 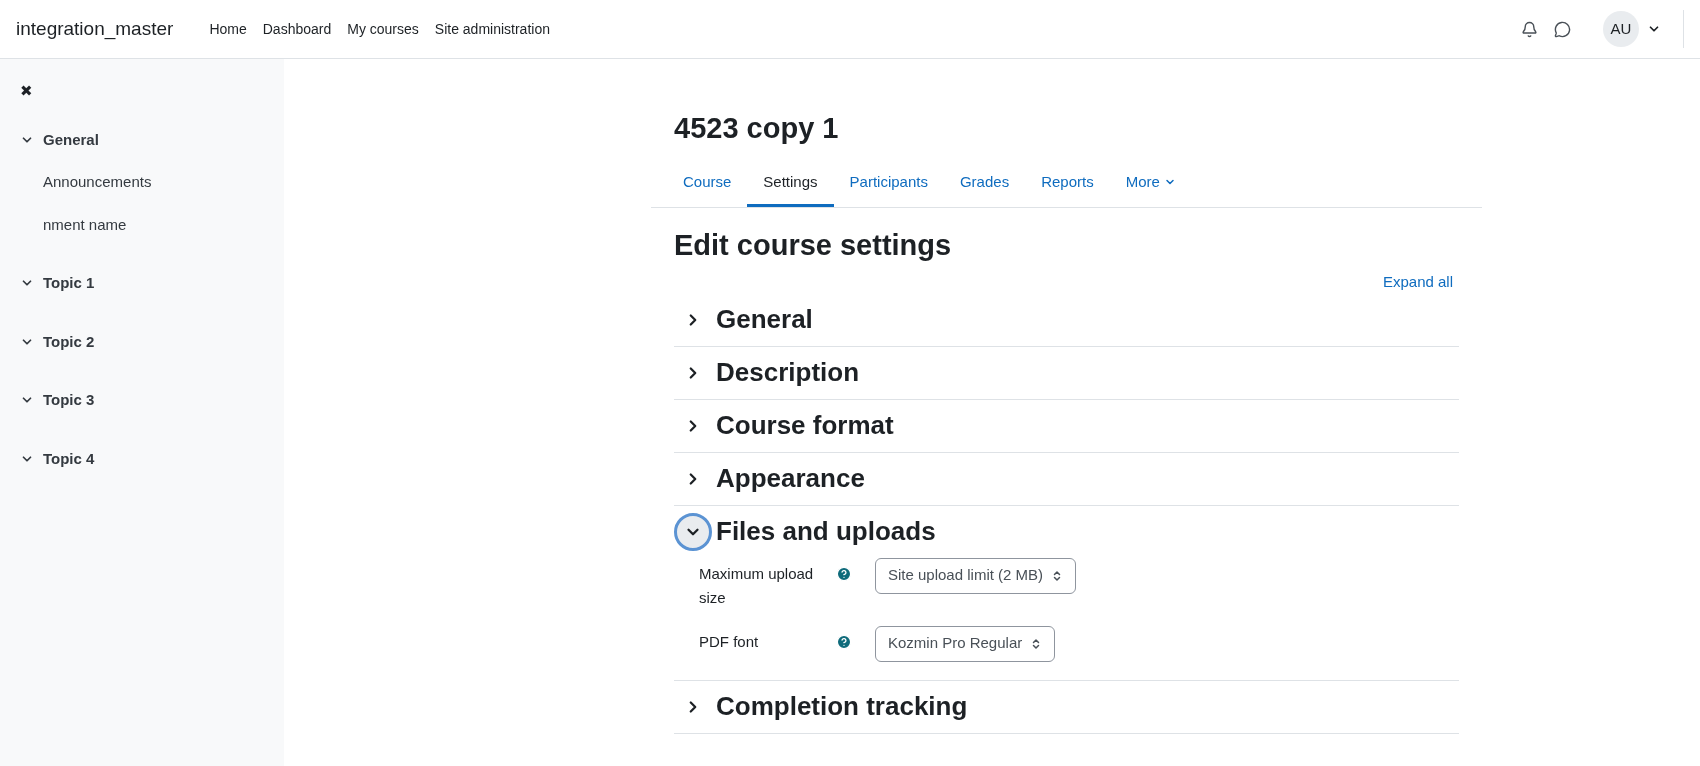 I want to click on course-tab: Grades, so click(x=984, y=183).